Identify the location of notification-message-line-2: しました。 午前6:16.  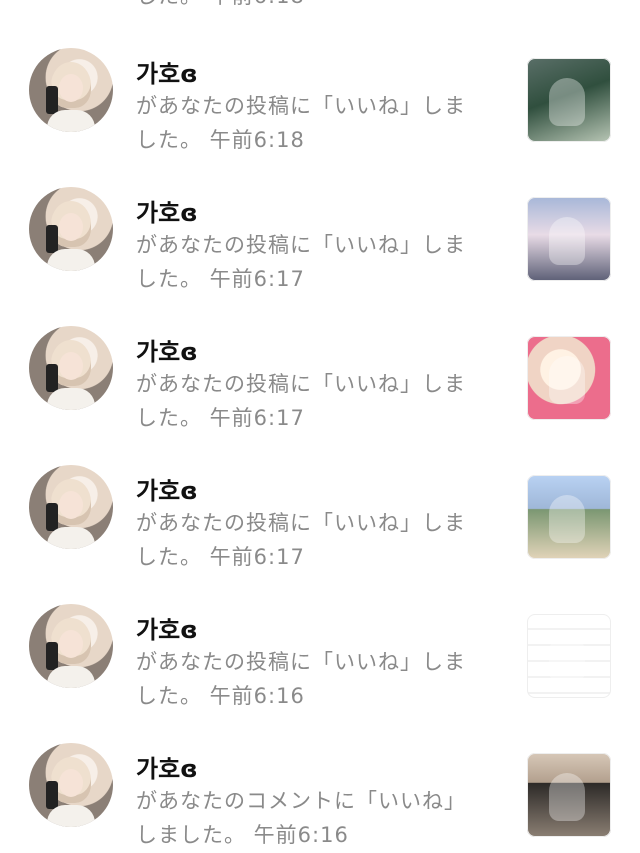
(242, 835).